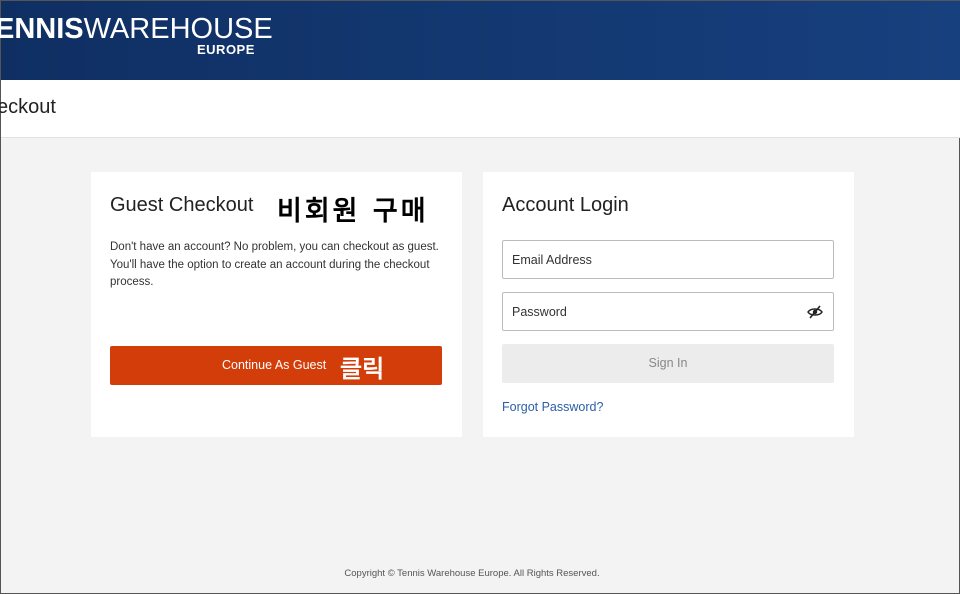  I want to click on eye-slash-icon, so click(815, 312).